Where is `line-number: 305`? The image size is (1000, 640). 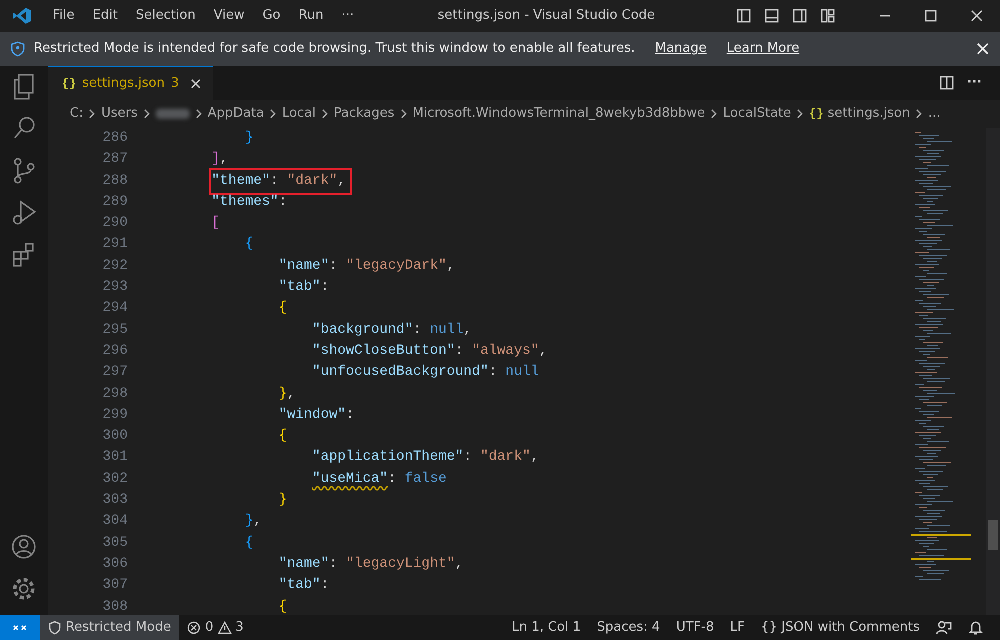 line-number: 305 is located at coordinates (115, 543).